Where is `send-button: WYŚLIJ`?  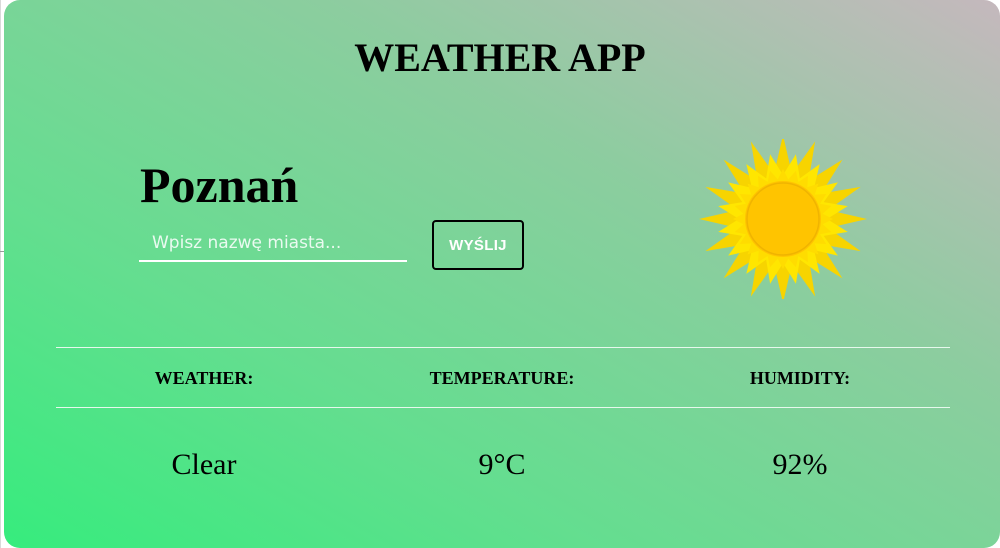
send-button: WYŚLIJ is located at coordinates (478, 245).